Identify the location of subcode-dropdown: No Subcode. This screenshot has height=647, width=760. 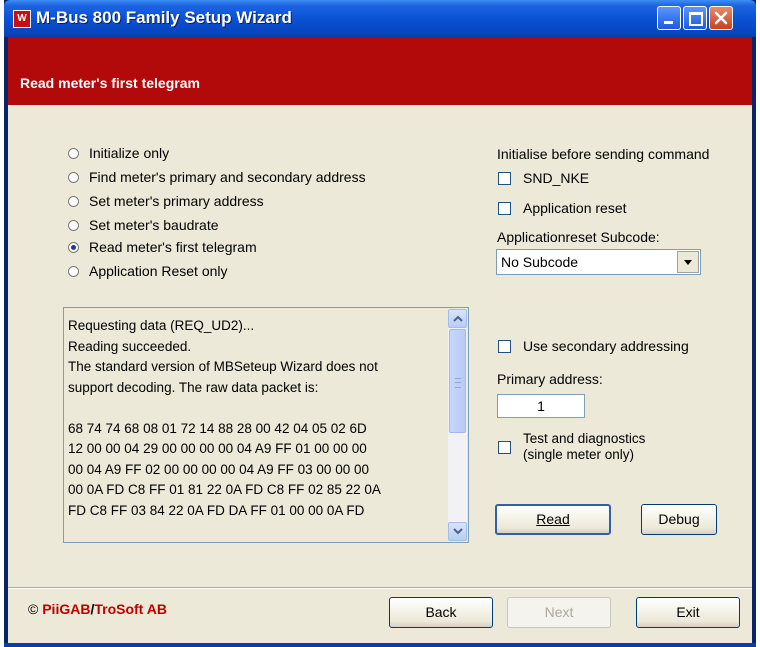
(598, 262).